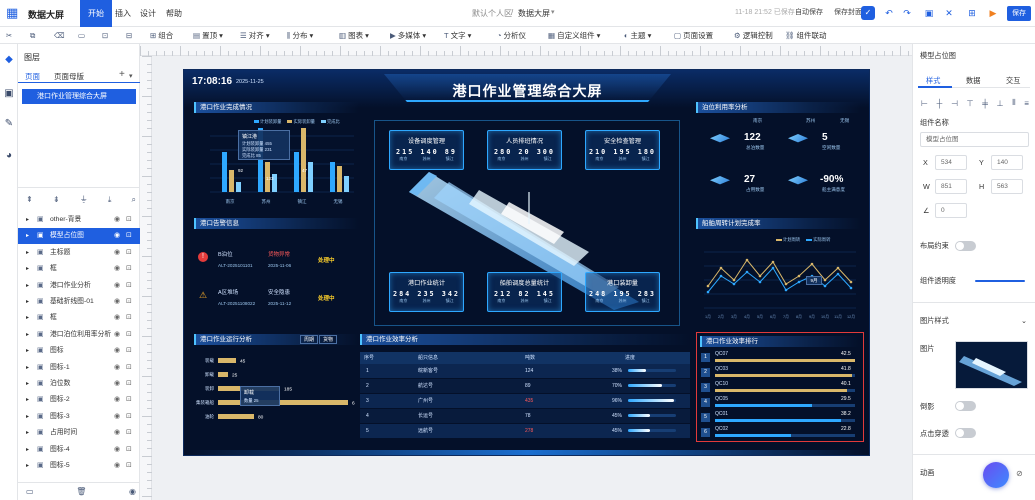 The height and width of the screenshot is (500, 1035). I want to click on tool-logic-control: ⚙ 逻辑控制, so click(753, 35).